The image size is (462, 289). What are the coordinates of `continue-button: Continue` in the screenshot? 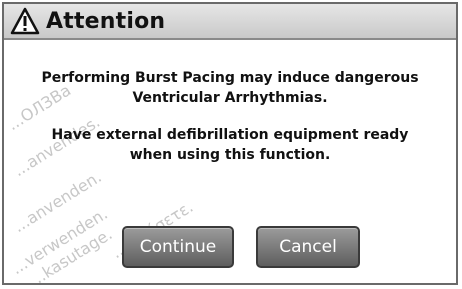 It's located at (178, 247).